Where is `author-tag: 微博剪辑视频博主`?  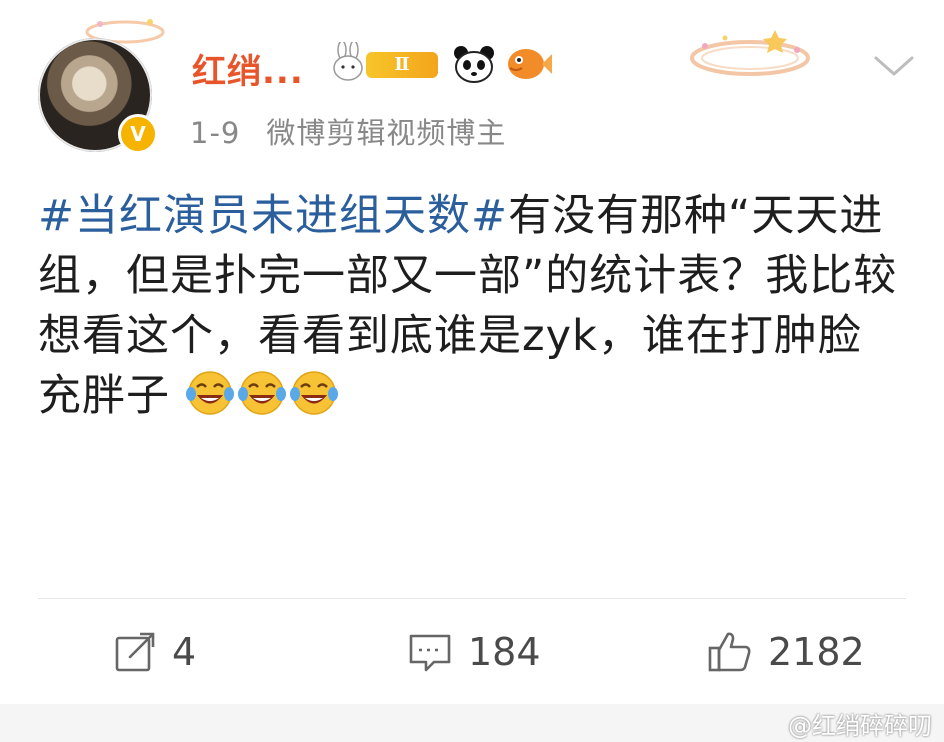 author-tag: 微博剪辑视频博主 is located at coordinates (386, 133).